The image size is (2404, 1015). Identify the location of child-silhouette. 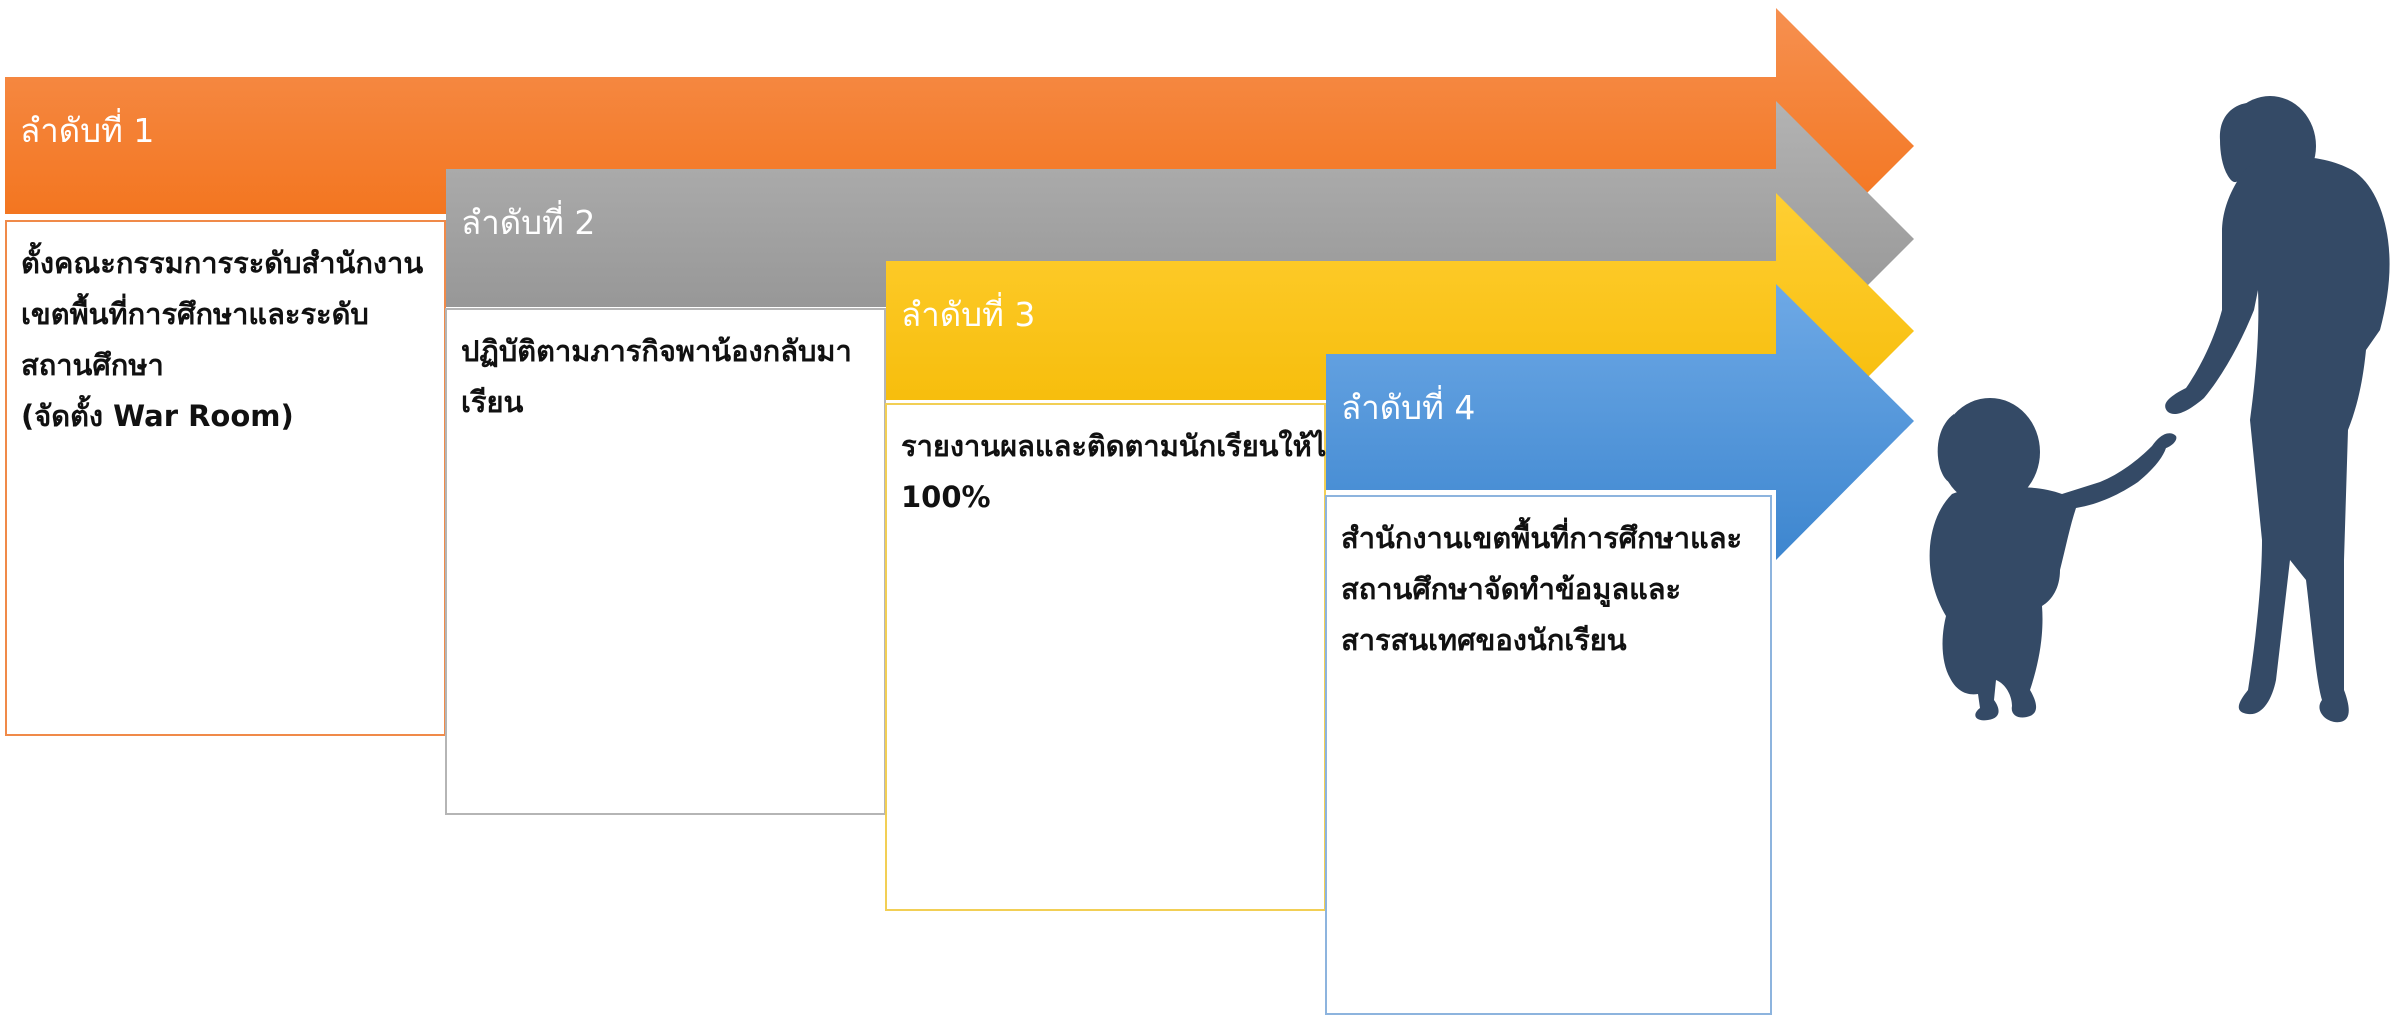
(2053, 559).